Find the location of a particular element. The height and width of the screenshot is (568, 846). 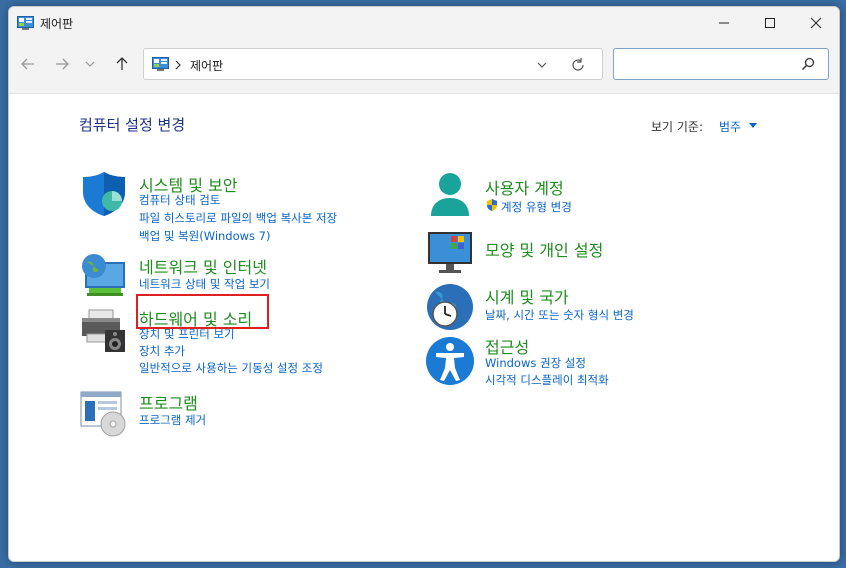

clock-globe-icon is located at coordinates (450, 307).